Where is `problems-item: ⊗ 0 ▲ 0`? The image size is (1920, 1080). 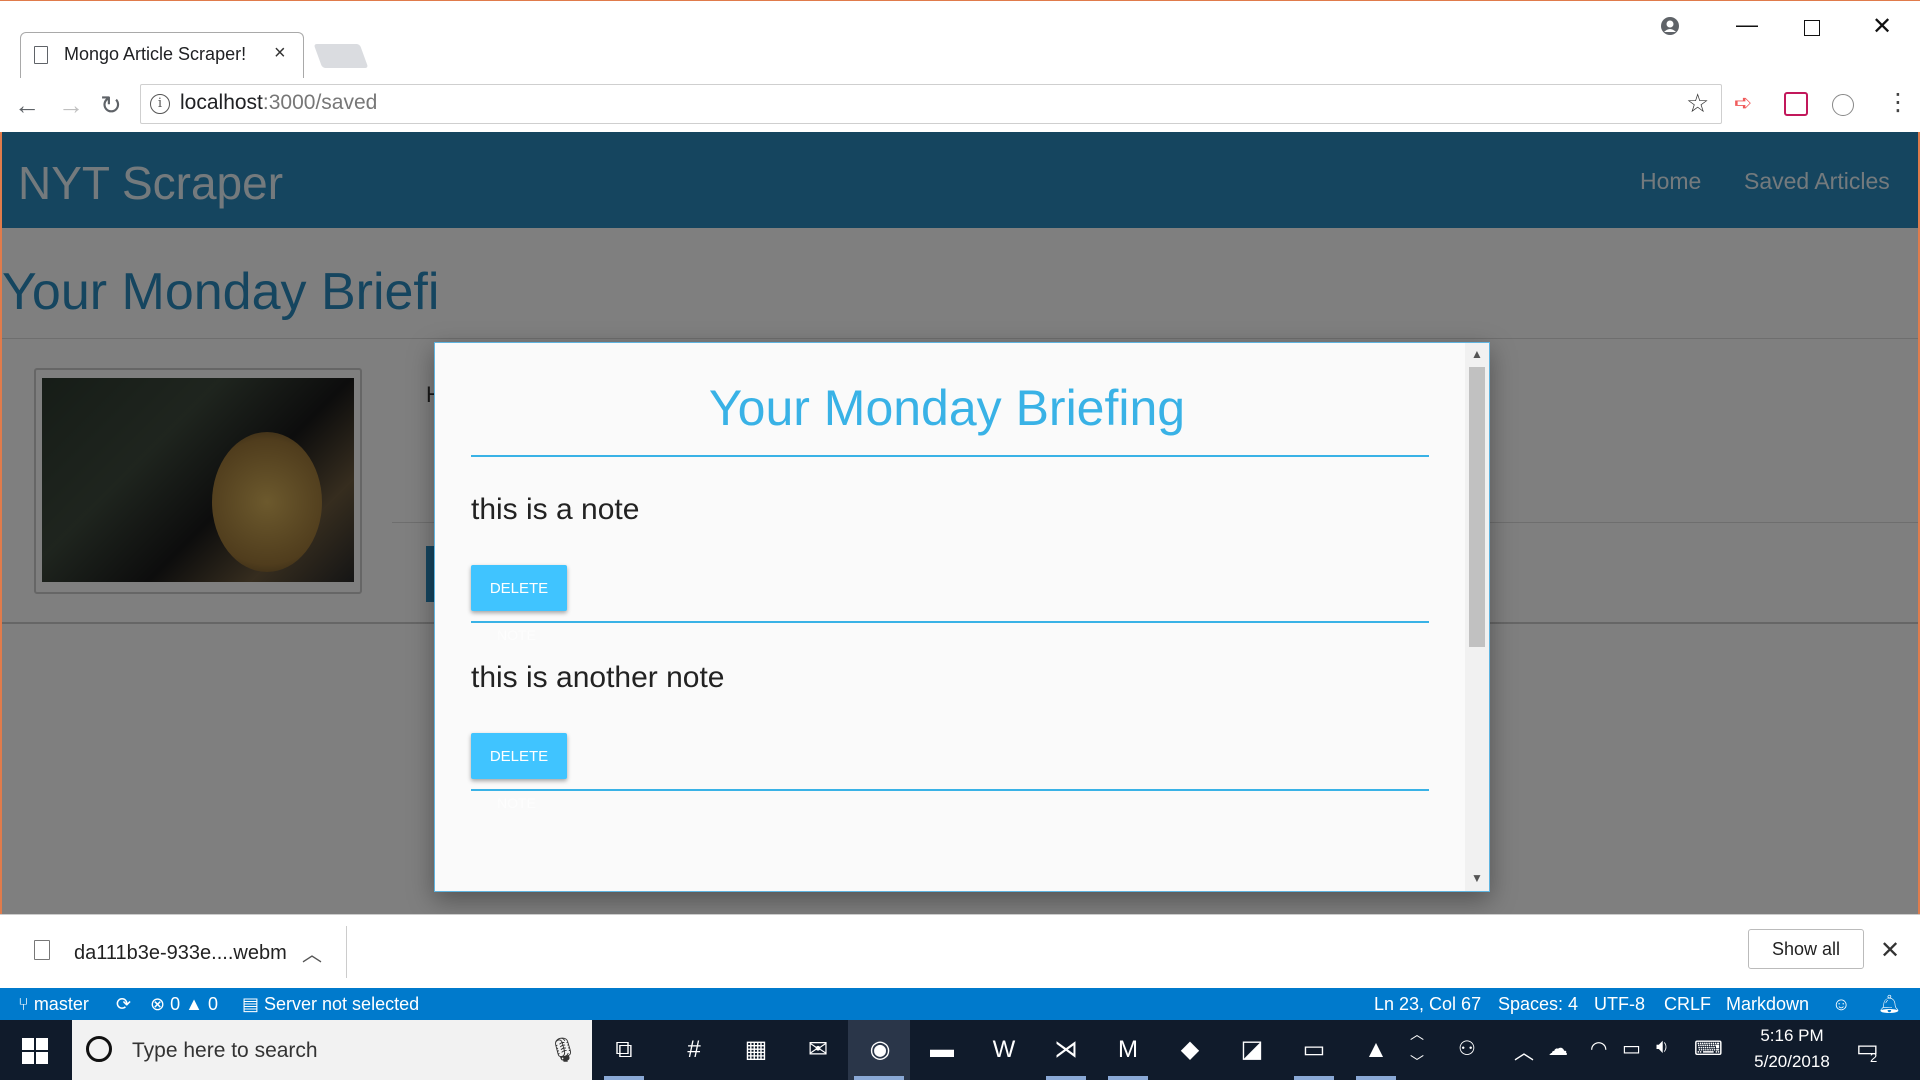
problems-item: ⊗ 0 ▲ 0 is located at coordinates (184, 1004).